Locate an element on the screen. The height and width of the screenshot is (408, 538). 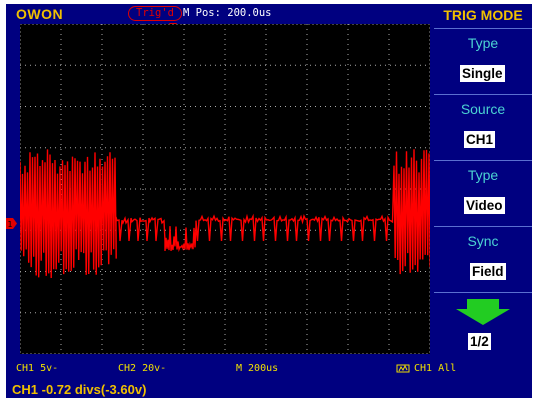
ch1-level-marker-icon: 1 is located at coordinates (11, 219).